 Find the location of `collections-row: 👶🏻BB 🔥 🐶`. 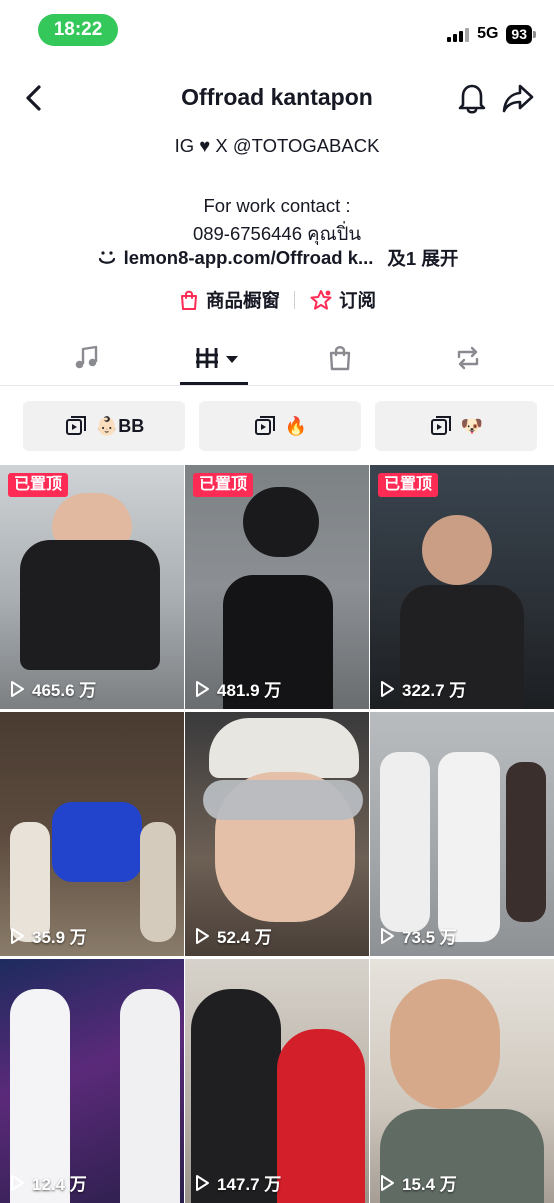

collections-row: 👶🏻BB 🔥 🐶 is located at coordinates (277, 426).